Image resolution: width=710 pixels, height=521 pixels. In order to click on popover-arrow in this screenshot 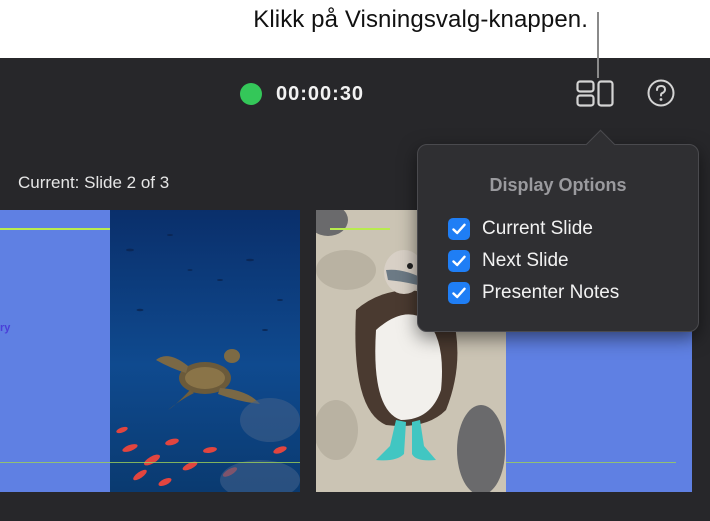, I will do `click(600, 144)`.